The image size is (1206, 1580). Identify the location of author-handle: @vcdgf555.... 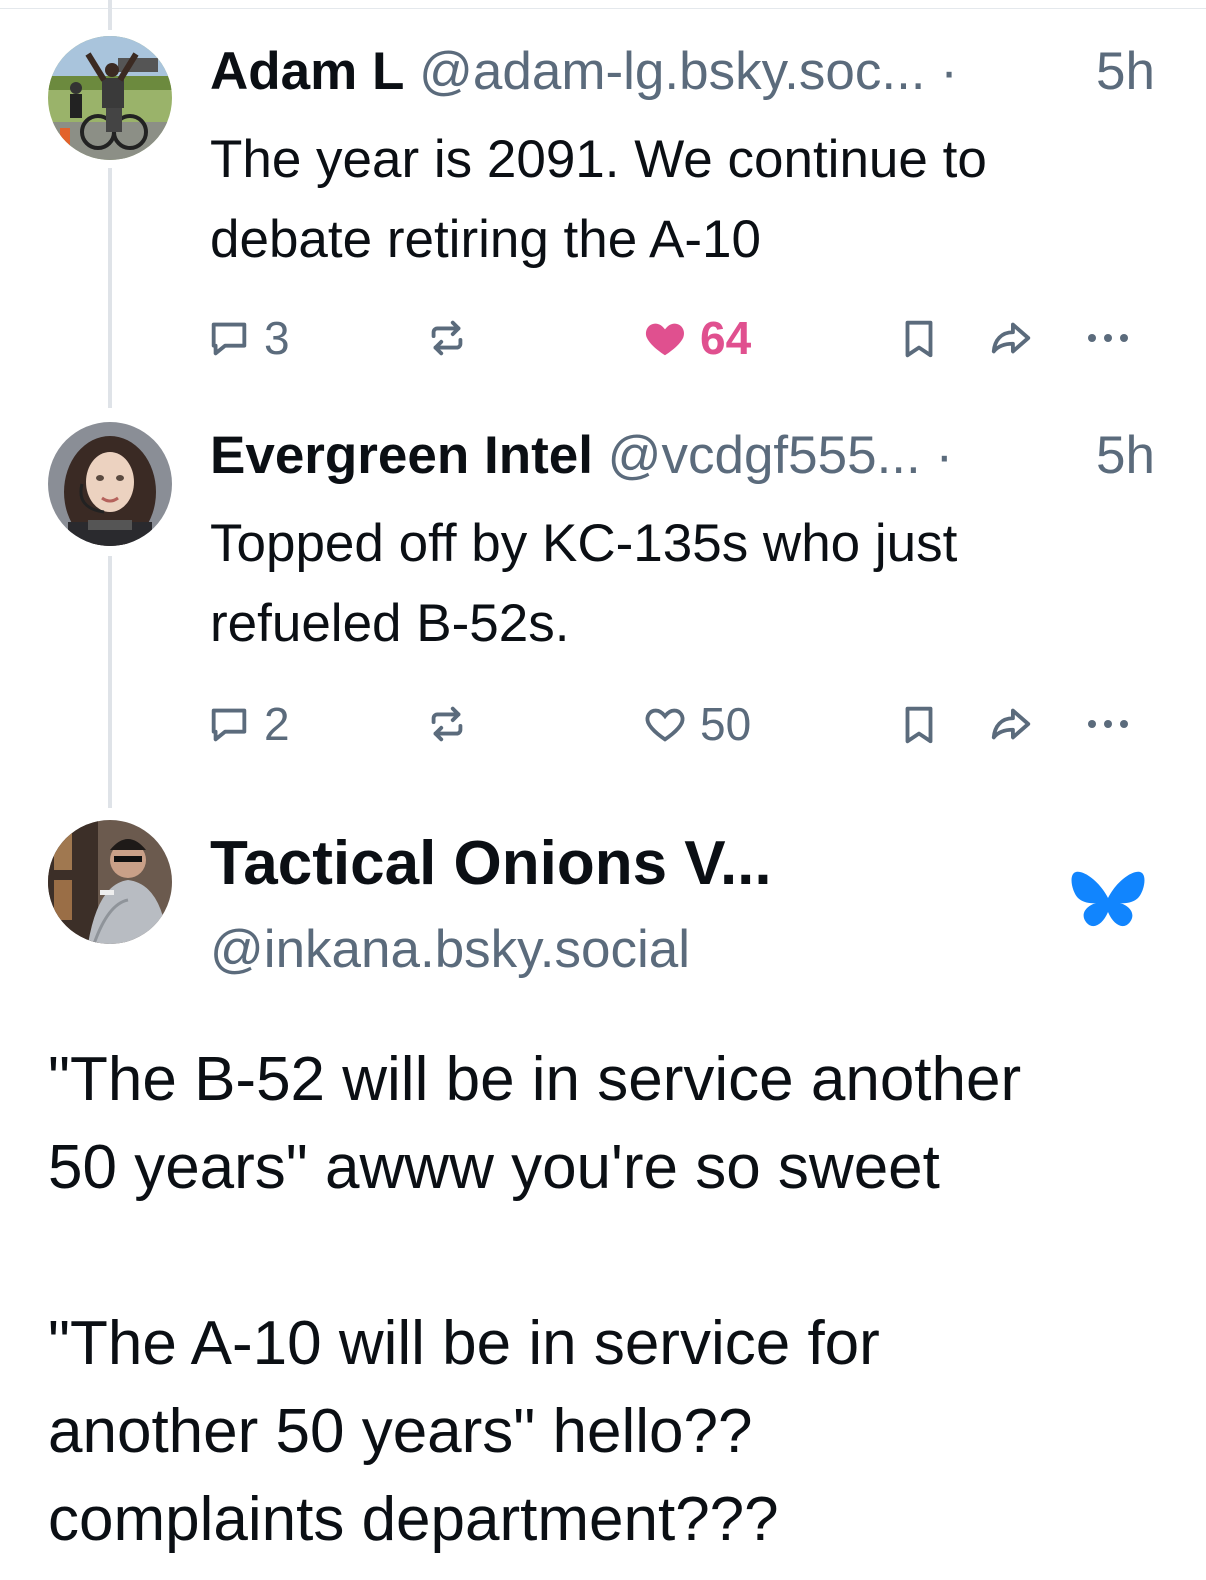
(764, 455).